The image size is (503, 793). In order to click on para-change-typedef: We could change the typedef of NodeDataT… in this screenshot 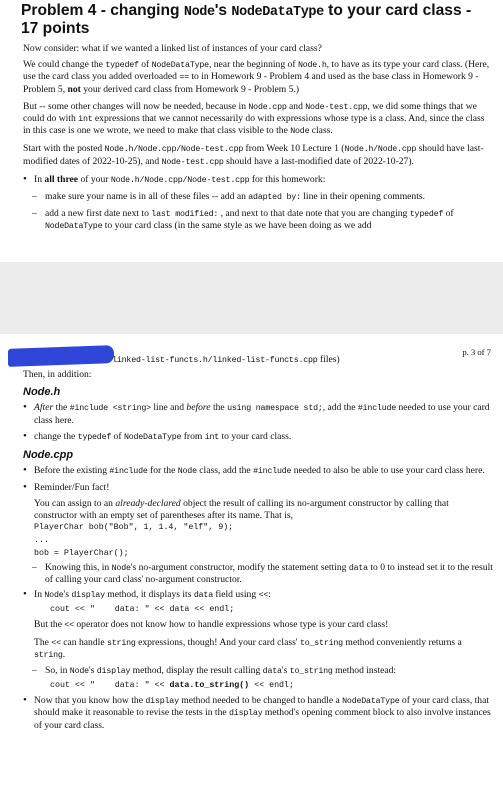, I will do `click(257, 77)`.